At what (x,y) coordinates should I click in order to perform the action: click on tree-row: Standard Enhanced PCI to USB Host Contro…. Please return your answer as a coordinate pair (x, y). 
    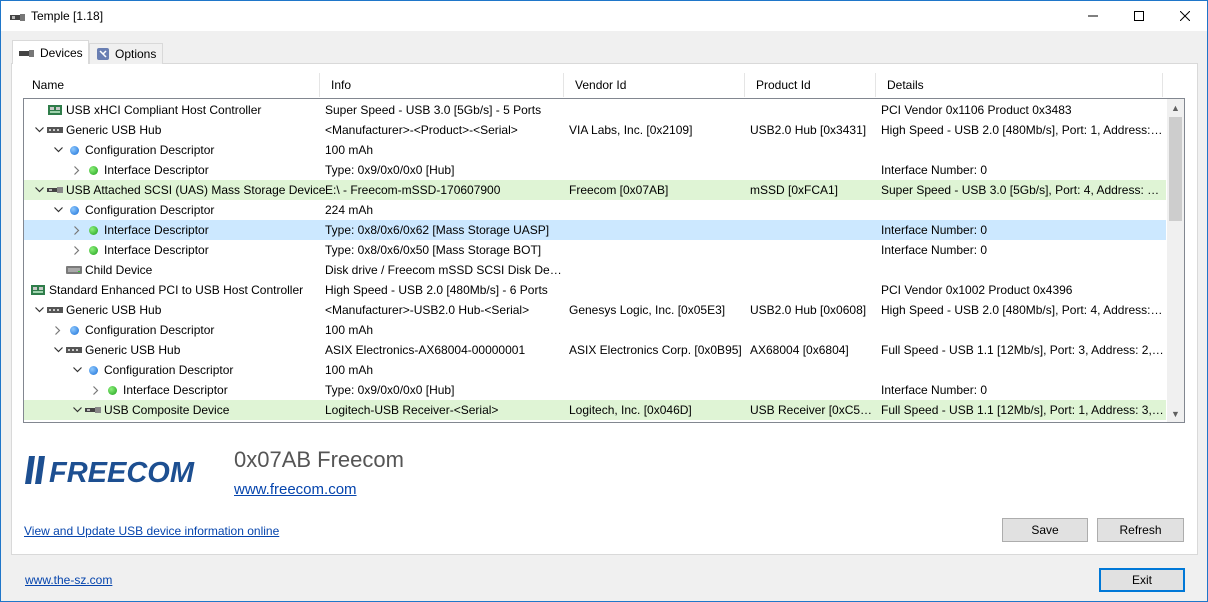
    Looking at the image, I should click on (595, 290).